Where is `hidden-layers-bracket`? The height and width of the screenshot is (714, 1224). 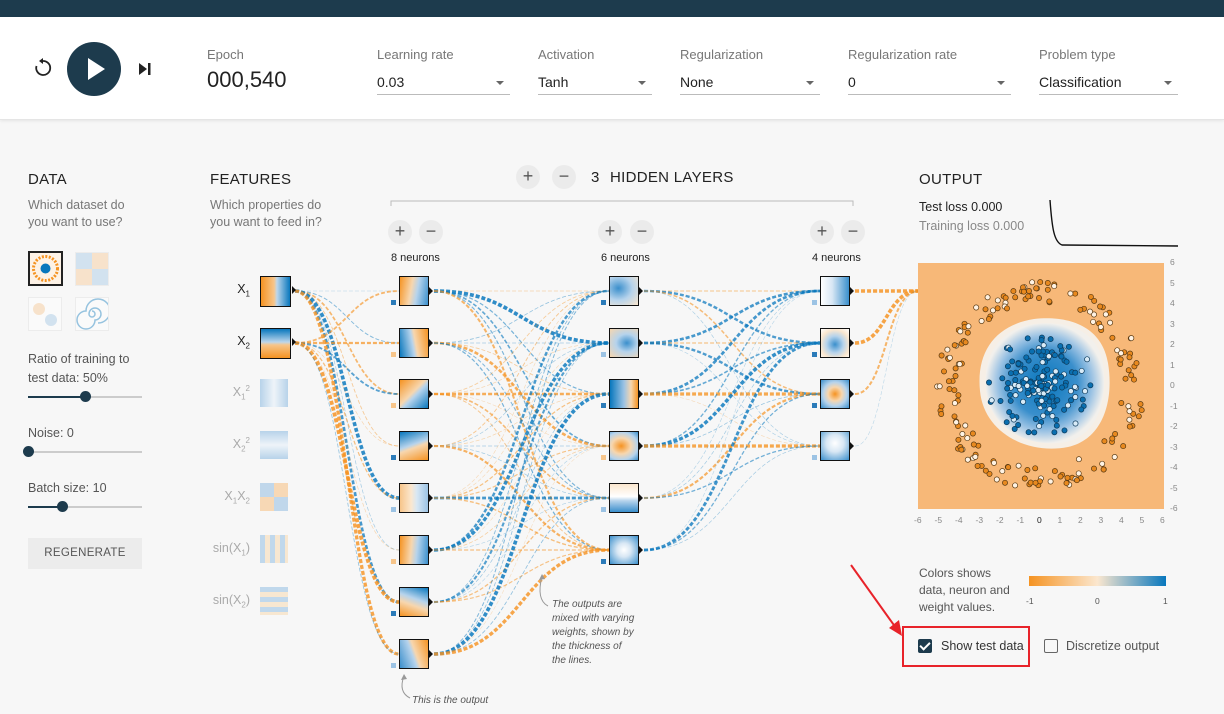
hidden-layers-bracket is located at coordinates (622, 203).